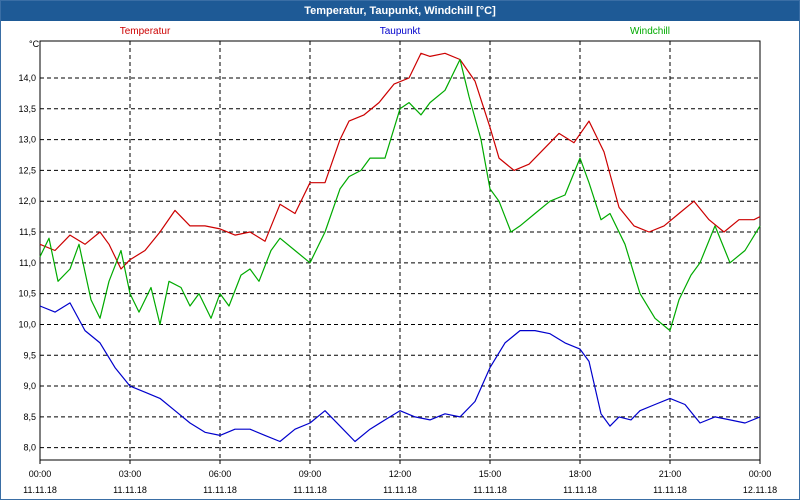  What do you see at coordinates (27, 140) in the screenshot?
I see `y-tick-label: 13,0` at bounding box center [27, 140].